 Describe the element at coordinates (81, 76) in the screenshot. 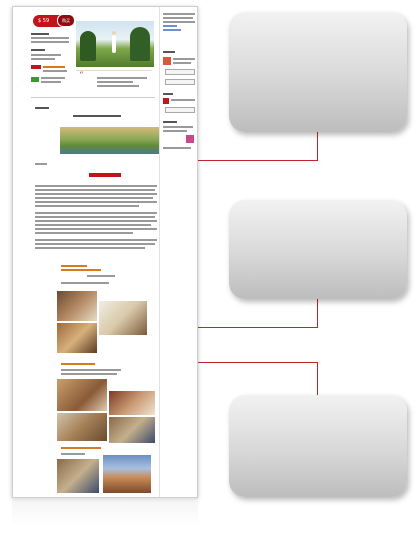

I see `quote-mark: “` at that location.